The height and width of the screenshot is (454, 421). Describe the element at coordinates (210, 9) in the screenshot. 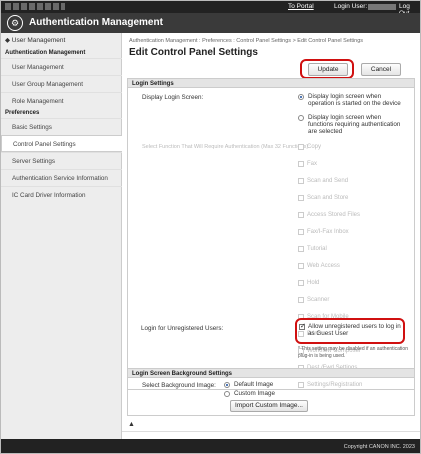

I see `top-bar: To Portal Login User: Log Out` at that location.